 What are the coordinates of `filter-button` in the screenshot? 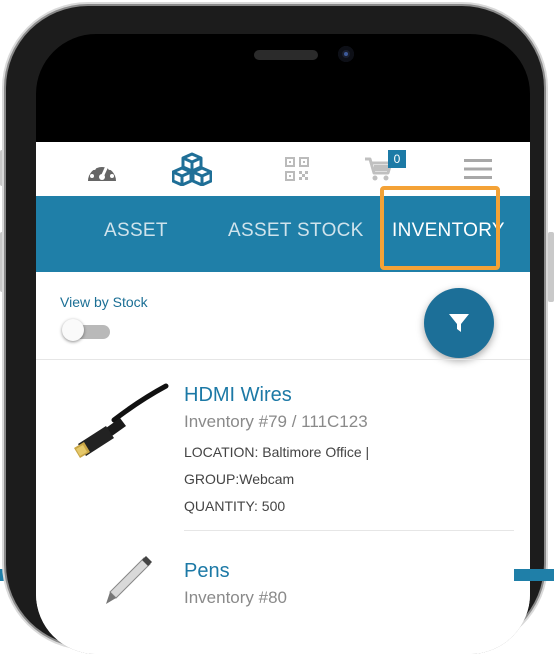 It's located at (459, 323).